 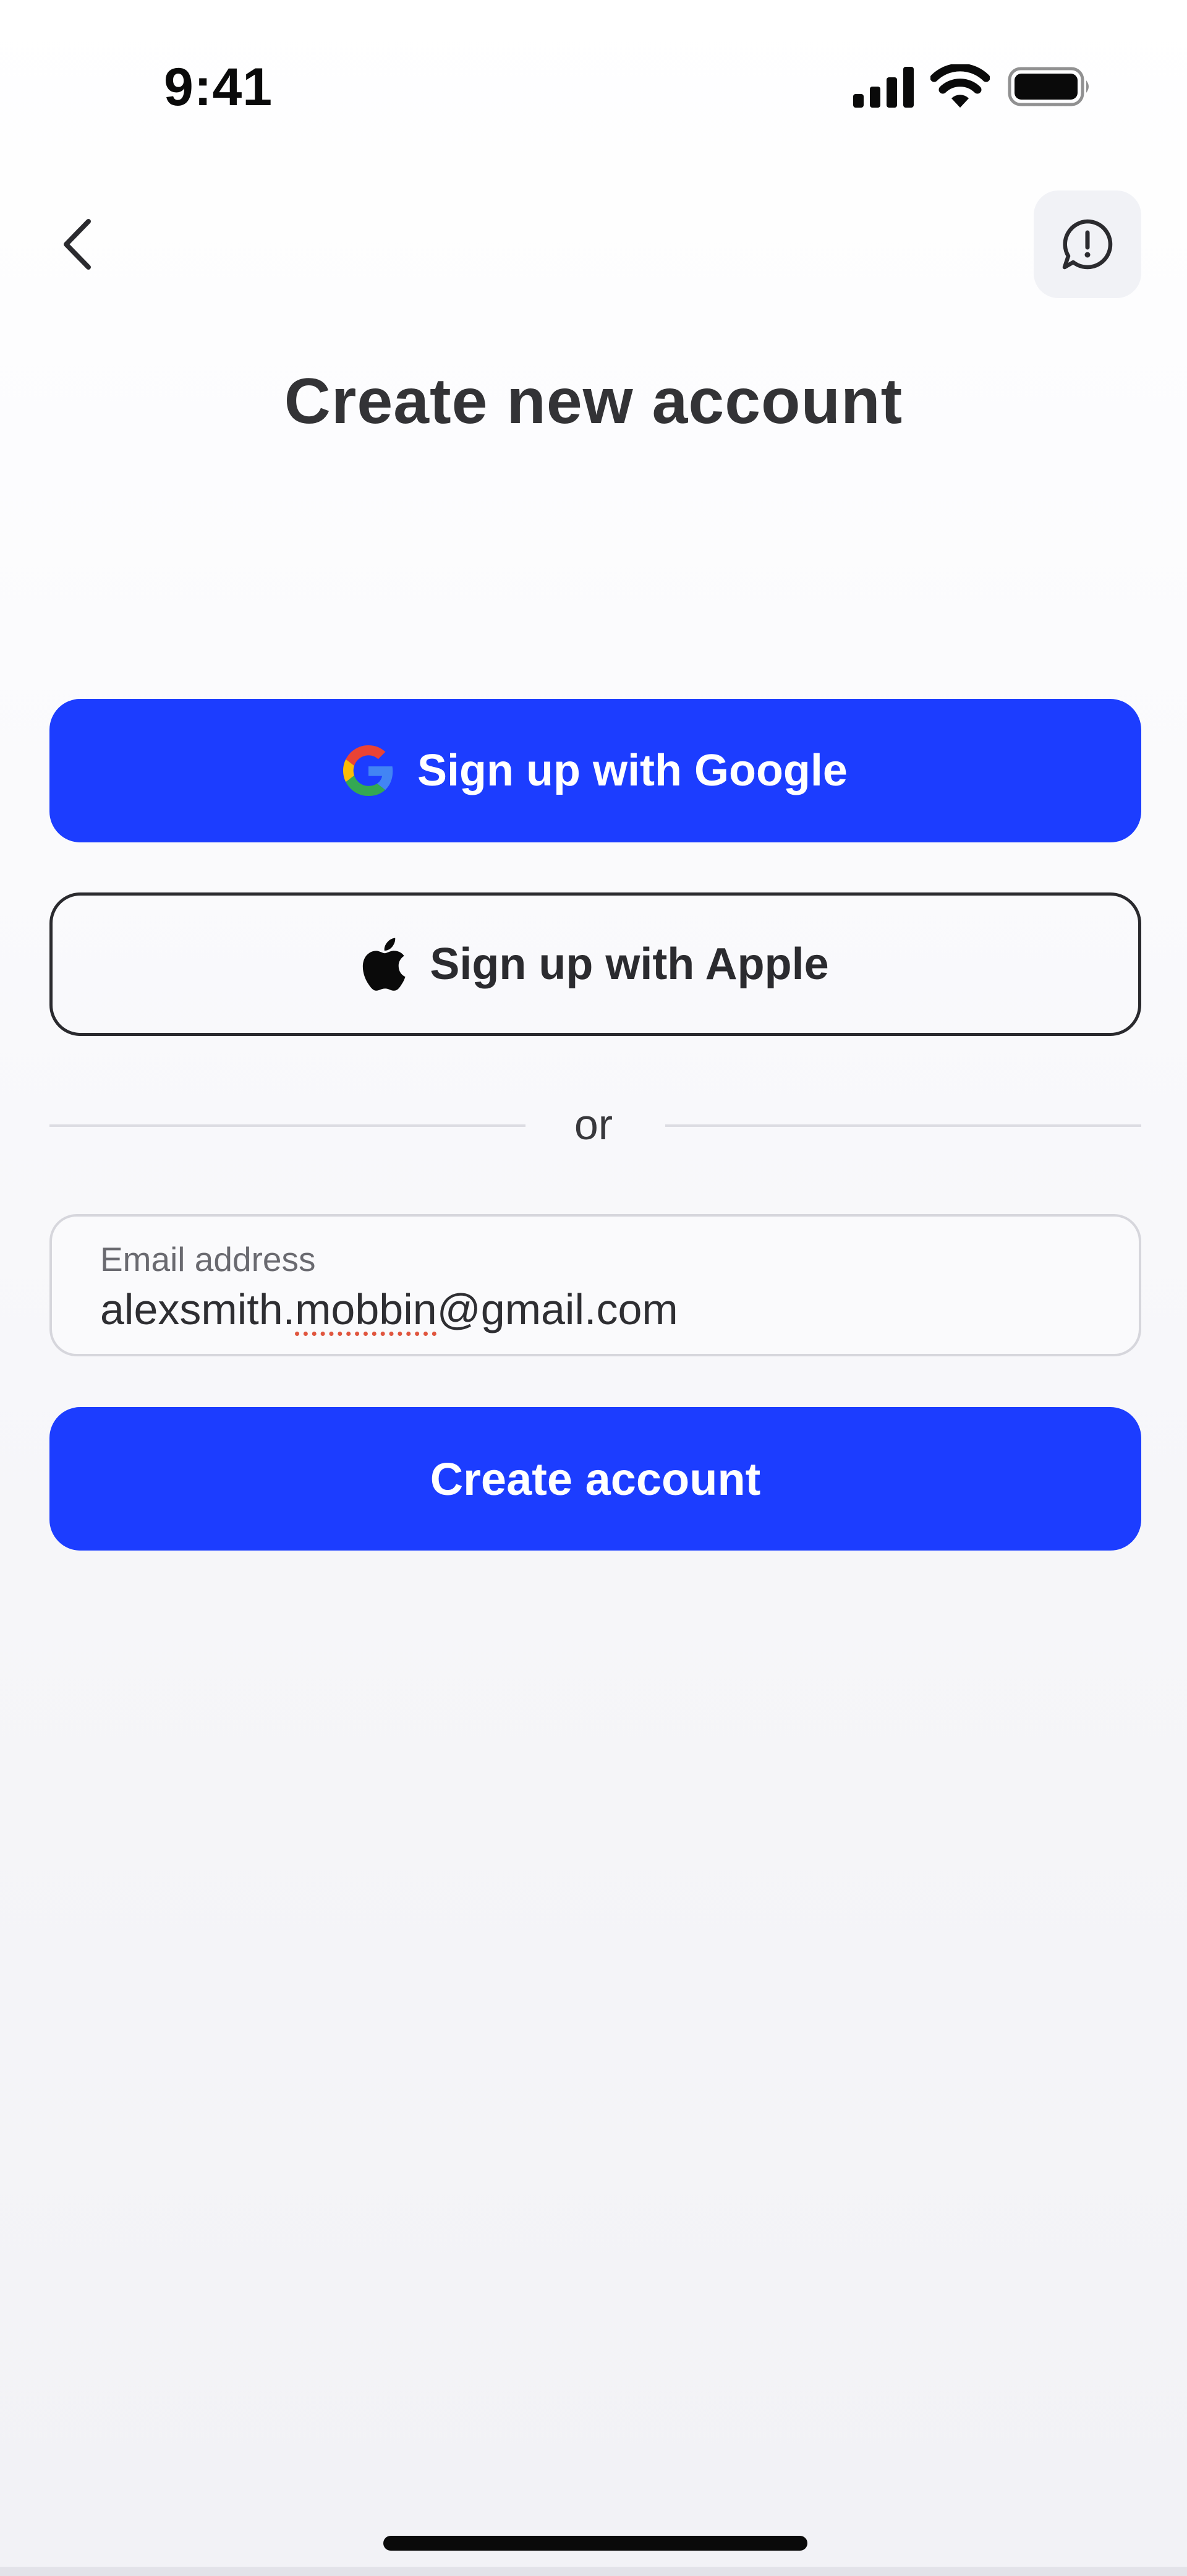 I want to click on create-account-button: Create account, so click(x=595, y=1479).